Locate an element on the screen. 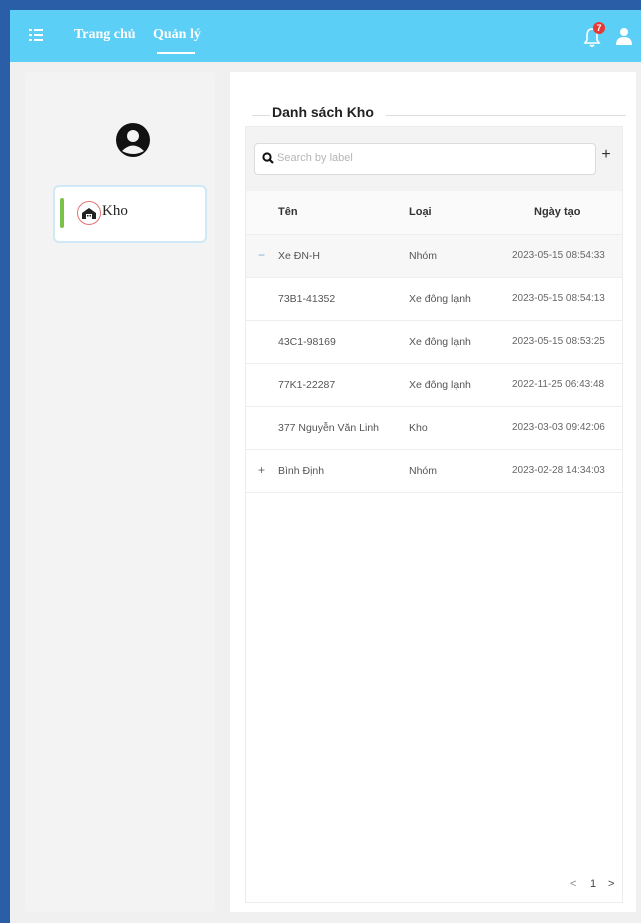 The width and height of the screenshot is (641, 923). cell-name: Bình Định is located at coordinates (301, 471).